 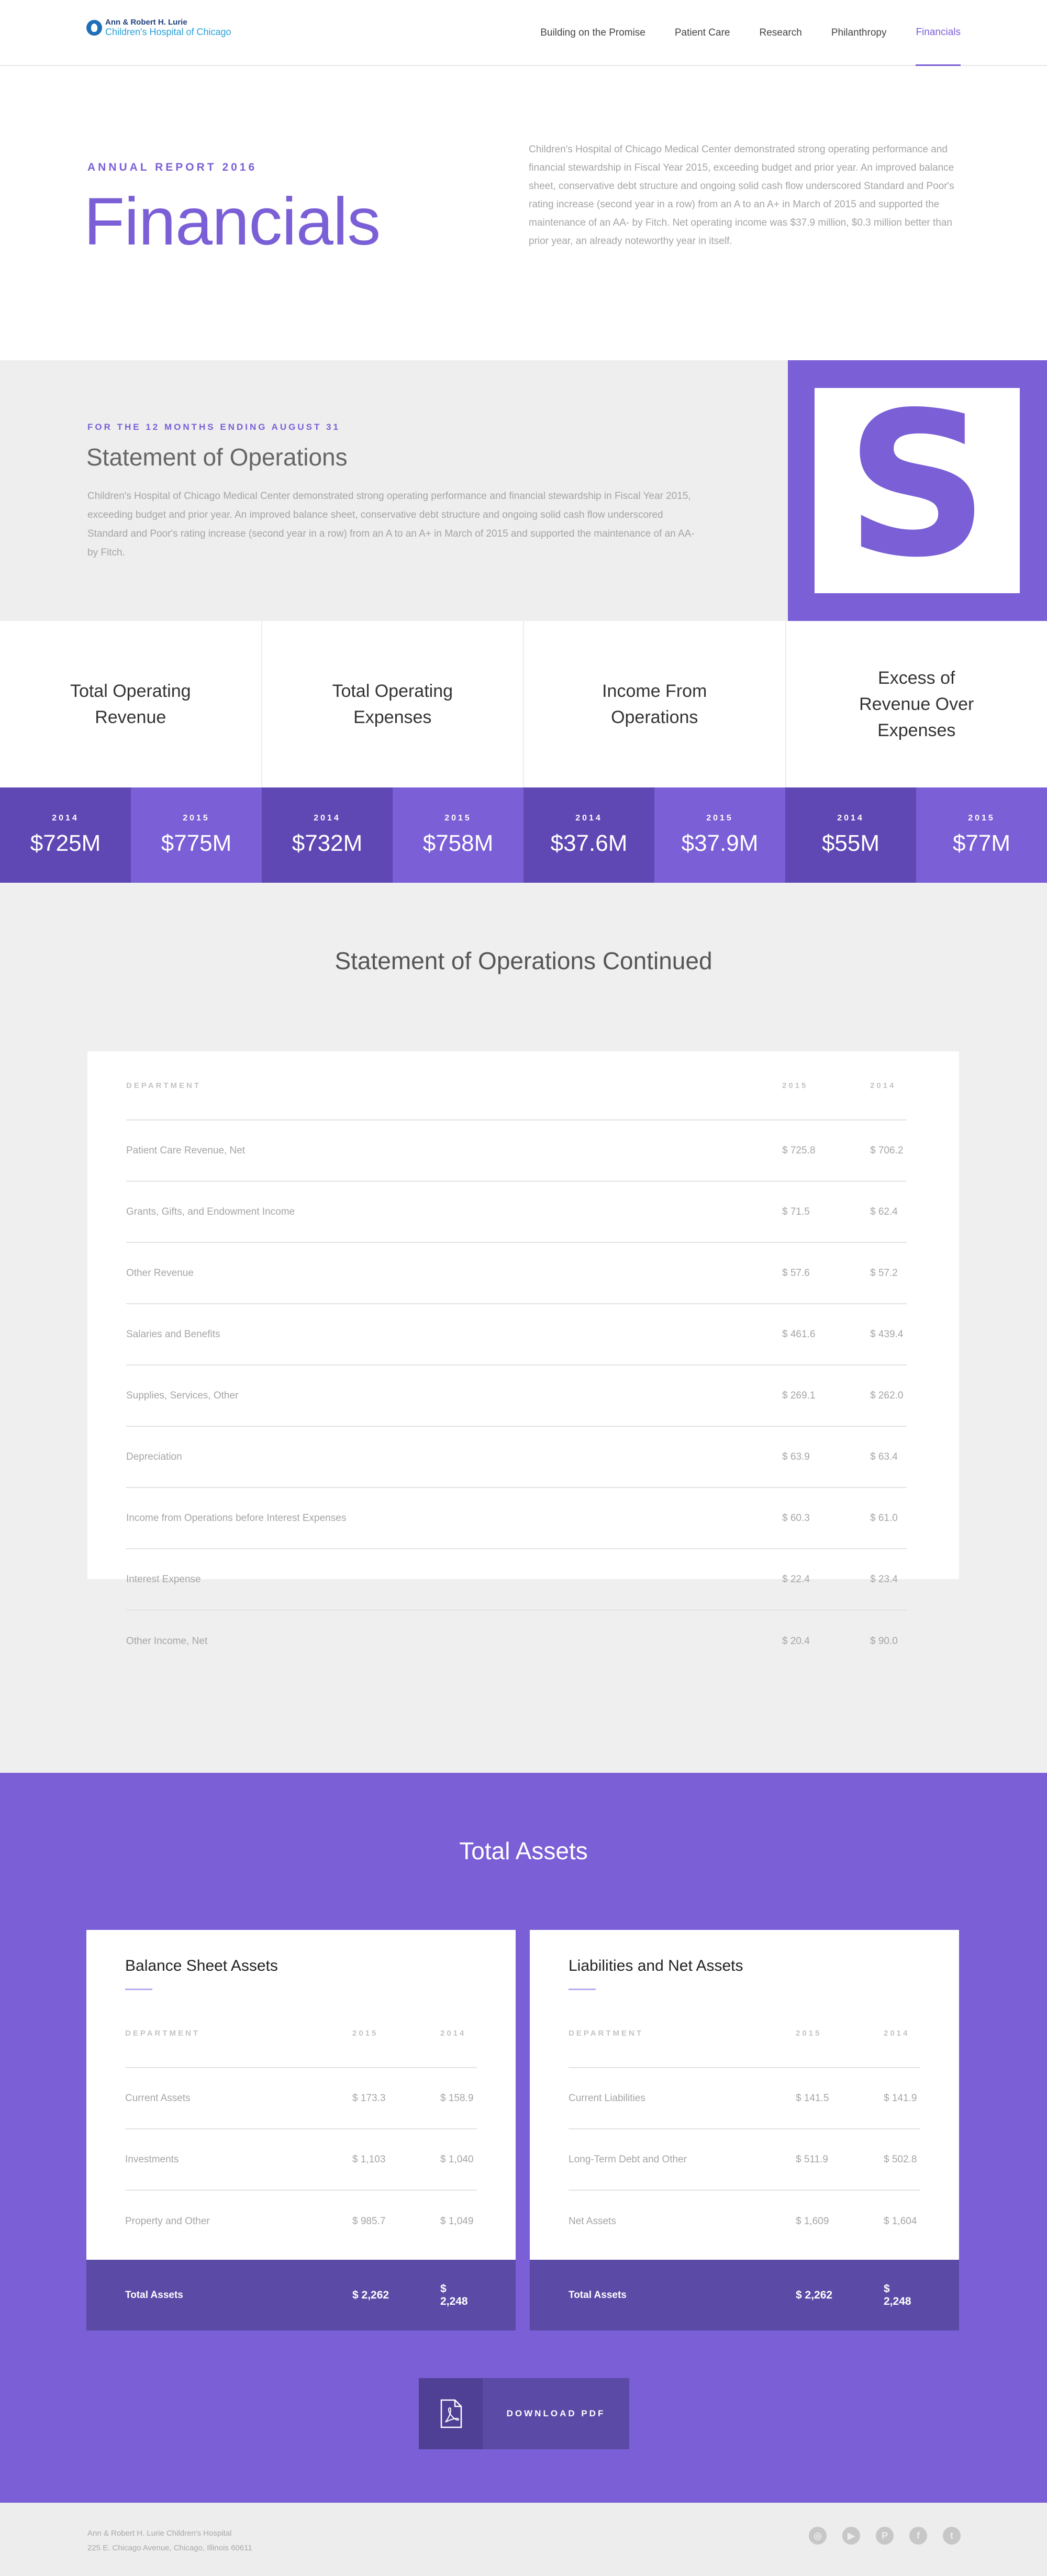 I want to click on row-2014: $ 23.4, so click(x=884, y=1579).